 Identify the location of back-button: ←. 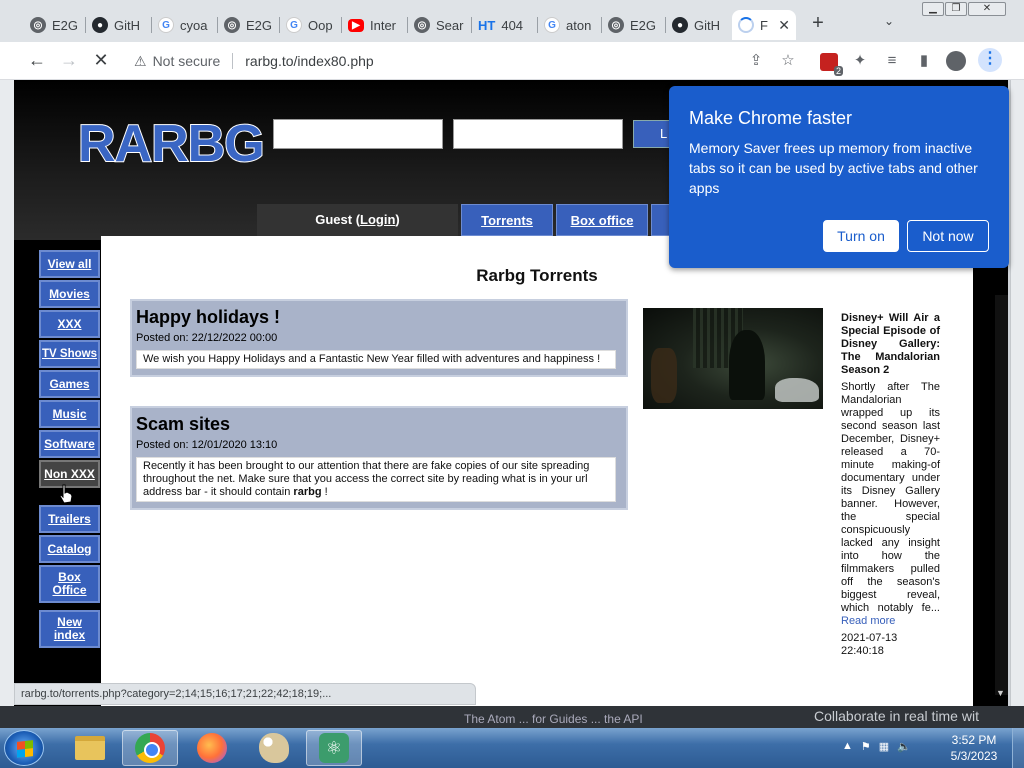
(37, 60).